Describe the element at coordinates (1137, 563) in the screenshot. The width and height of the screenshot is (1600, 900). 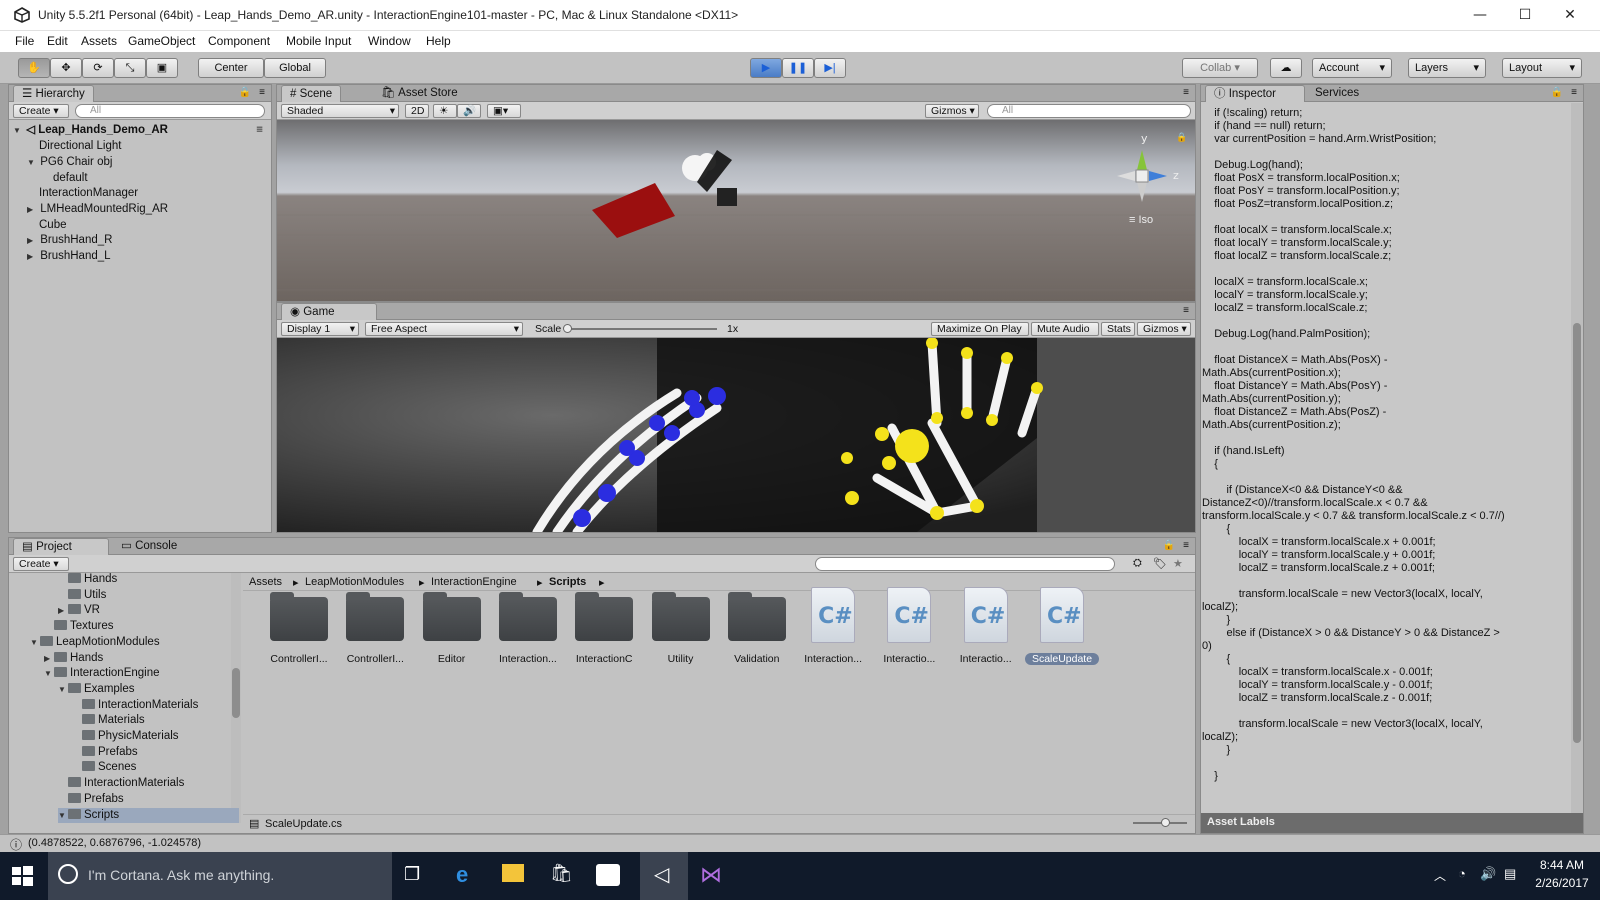
I see `filter-type-icon: ⛭` at that location.